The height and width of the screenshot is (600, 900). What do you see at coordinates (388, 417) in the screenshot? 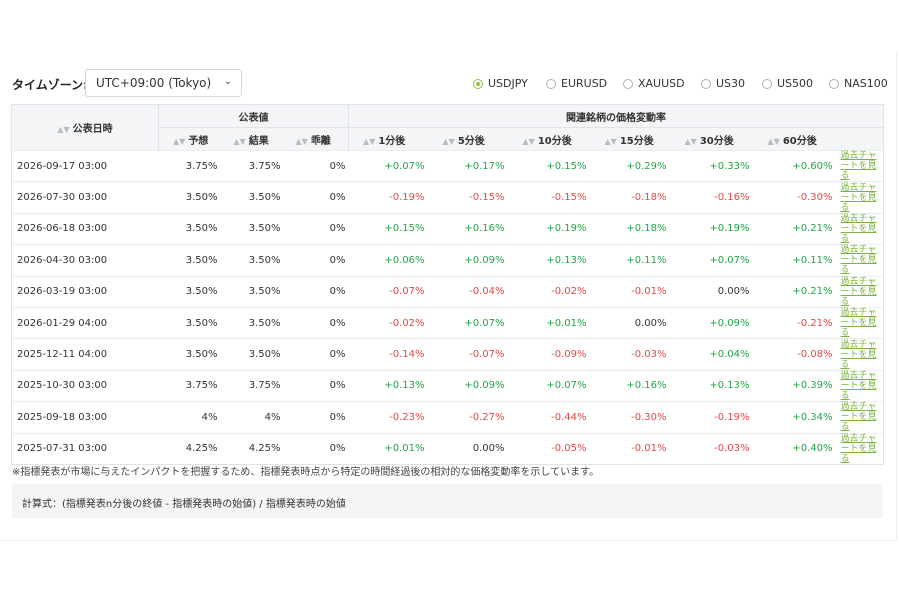
I see `cell-change-m1: -0.23%` at bounding box center [388, 417].